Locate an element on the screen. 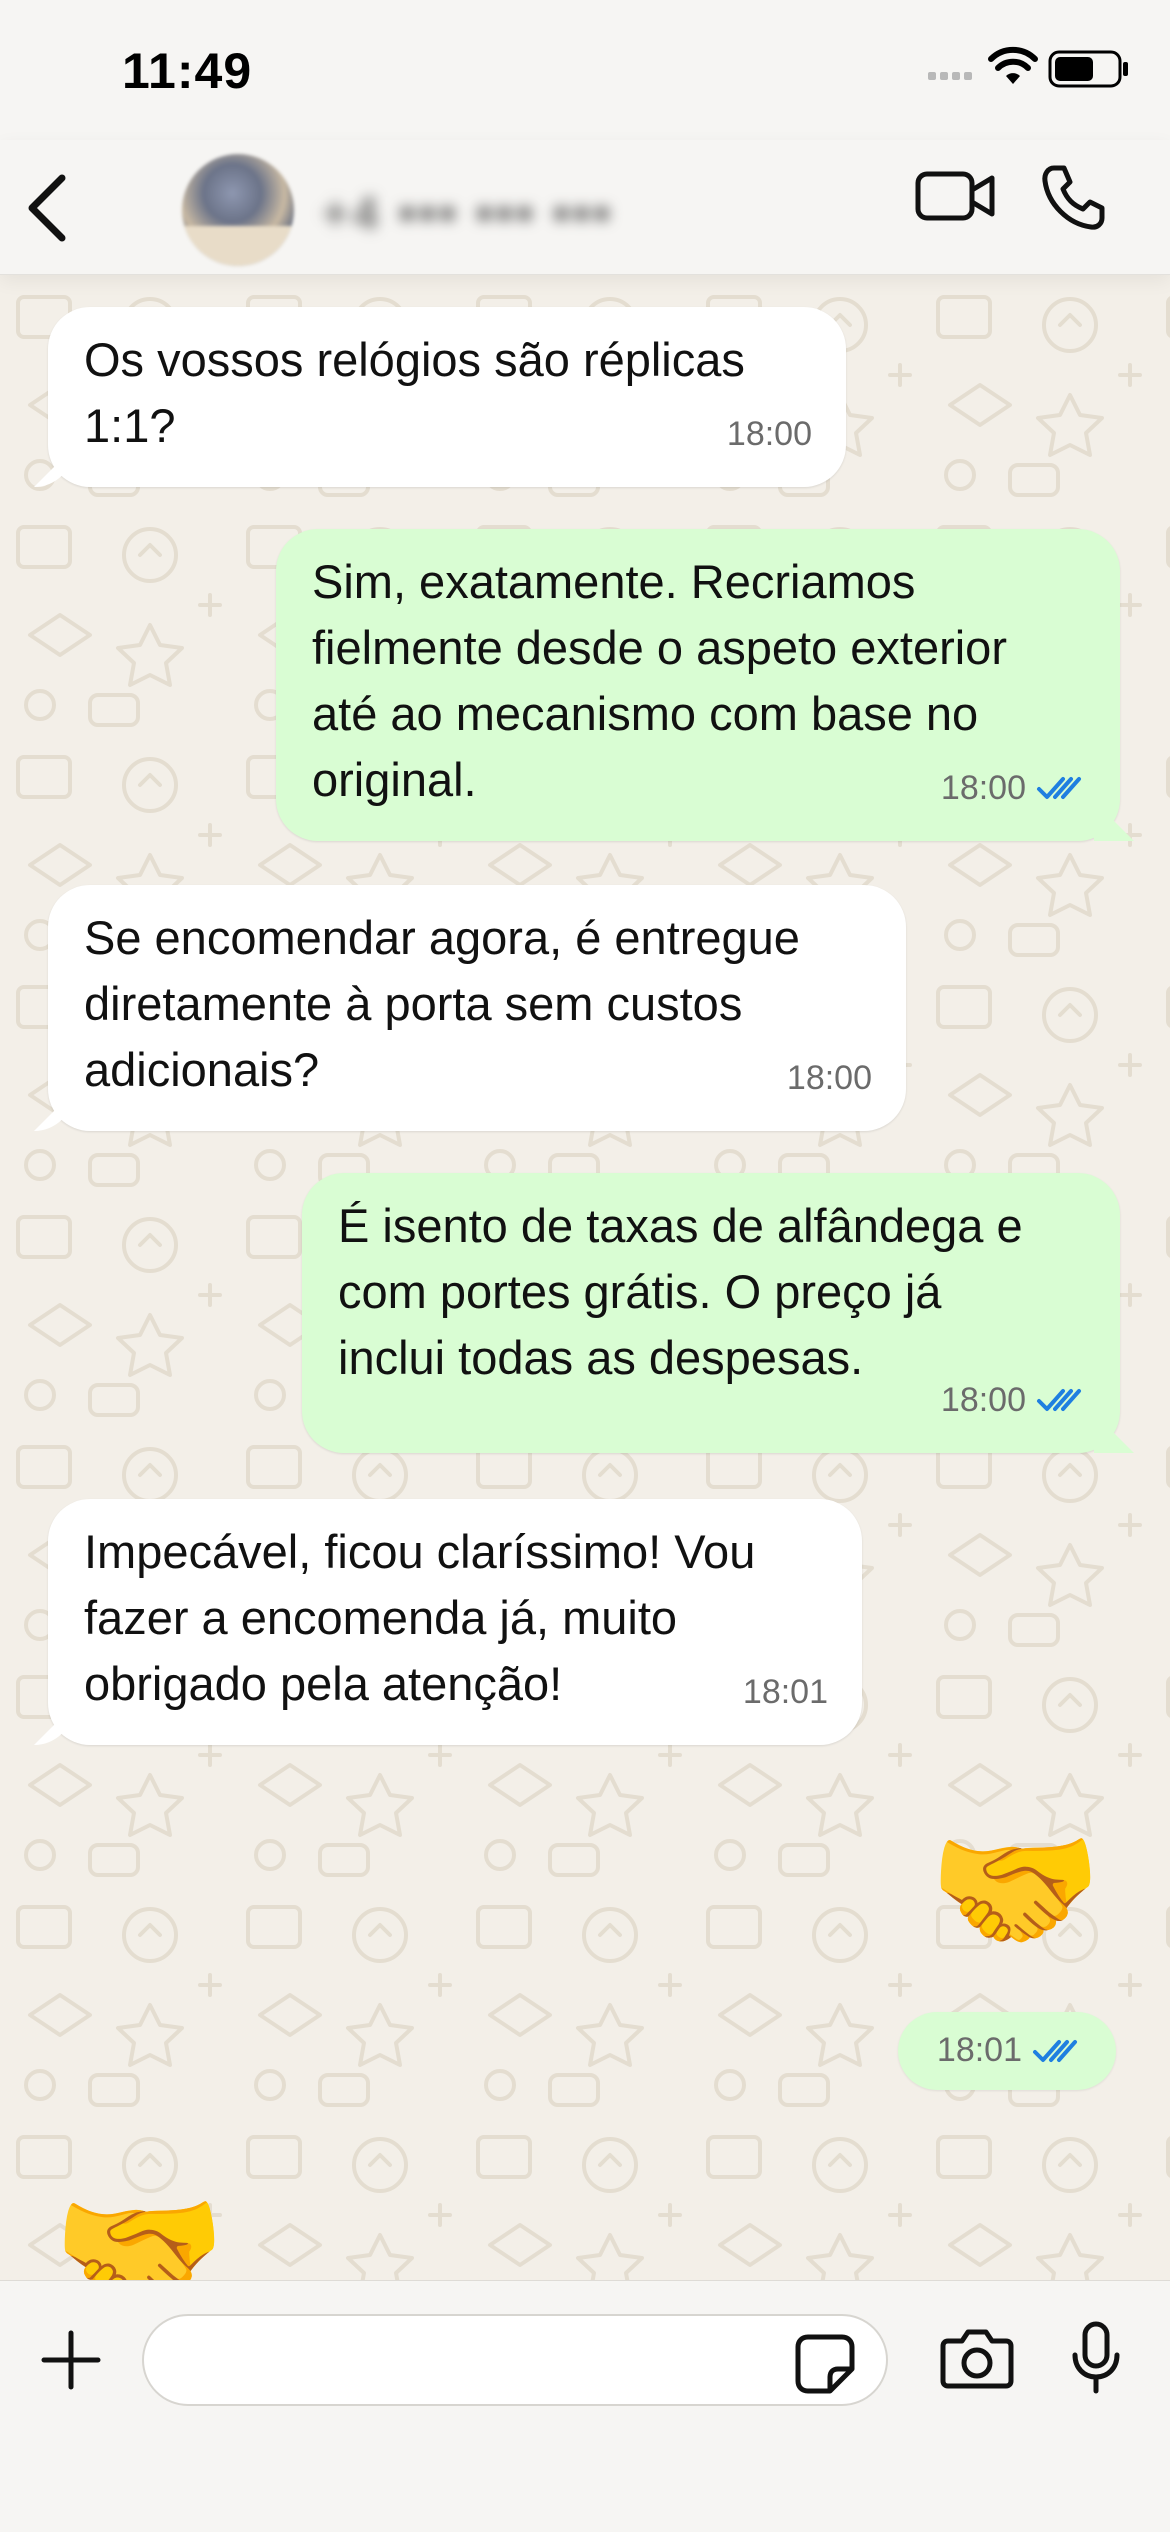 The image size is (1170, 2532). avatar is located at coordinates (238, 210).